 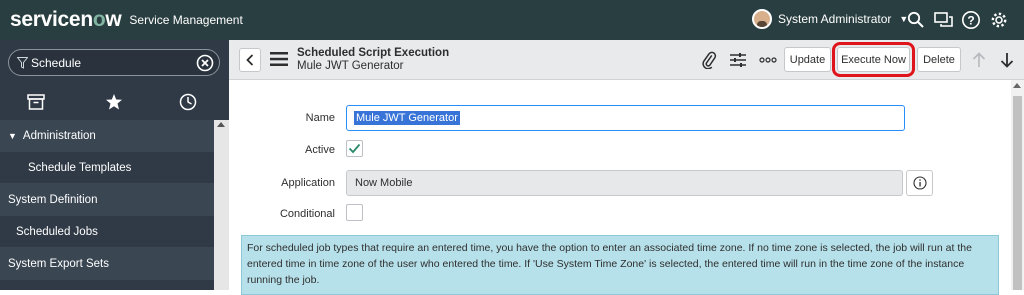 I want to click on conditional-label: Conditional, so click(x=307, y=214).